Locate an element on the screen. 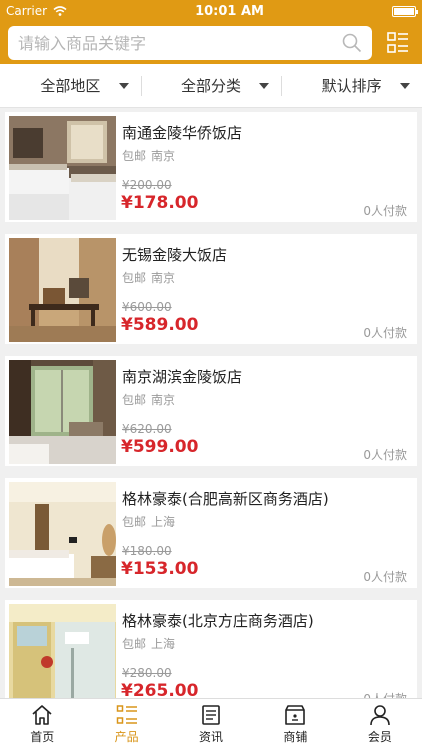 Image resolution: width=422 pixels, height=750 pixels. tab-home-label: 首页 is located at coordinates (42, 737).